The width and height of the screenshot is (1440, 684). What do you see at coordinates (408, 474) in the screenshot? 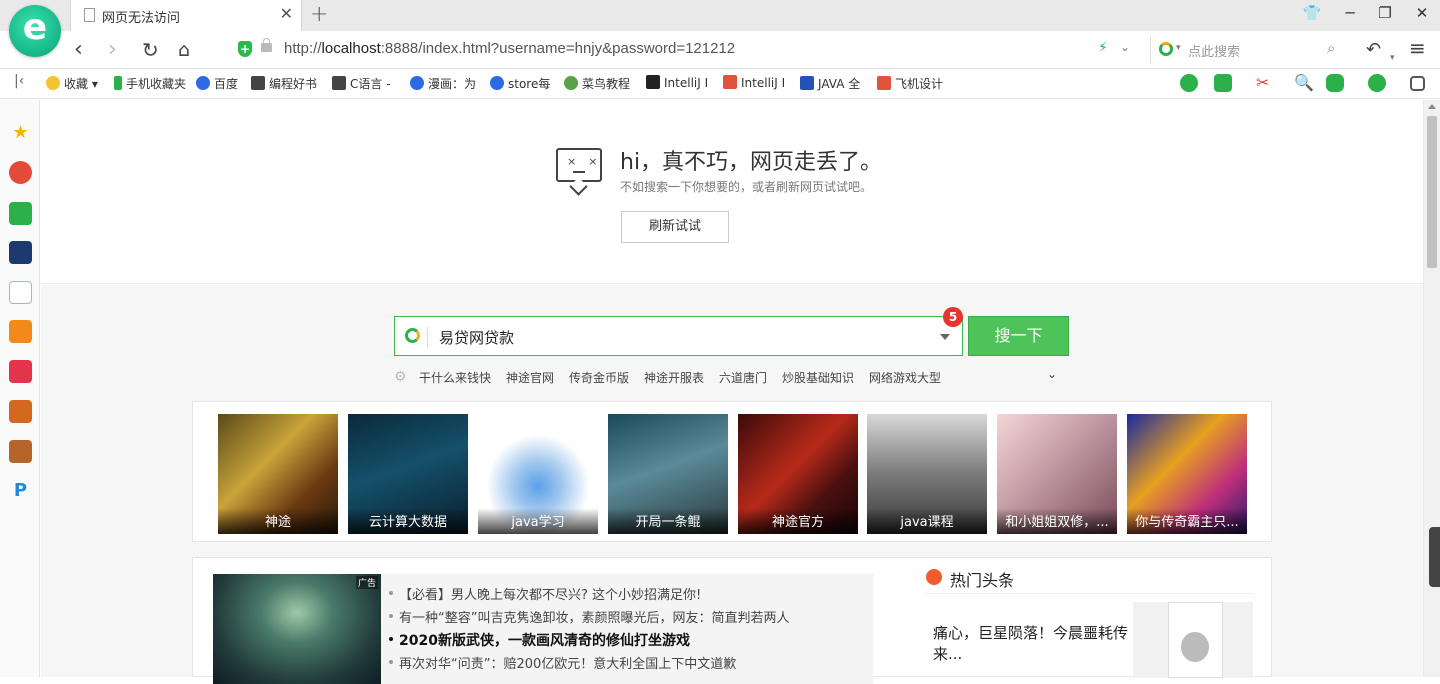
I see `tile-item: 云计算大数据` at bounding box center [408, 474].